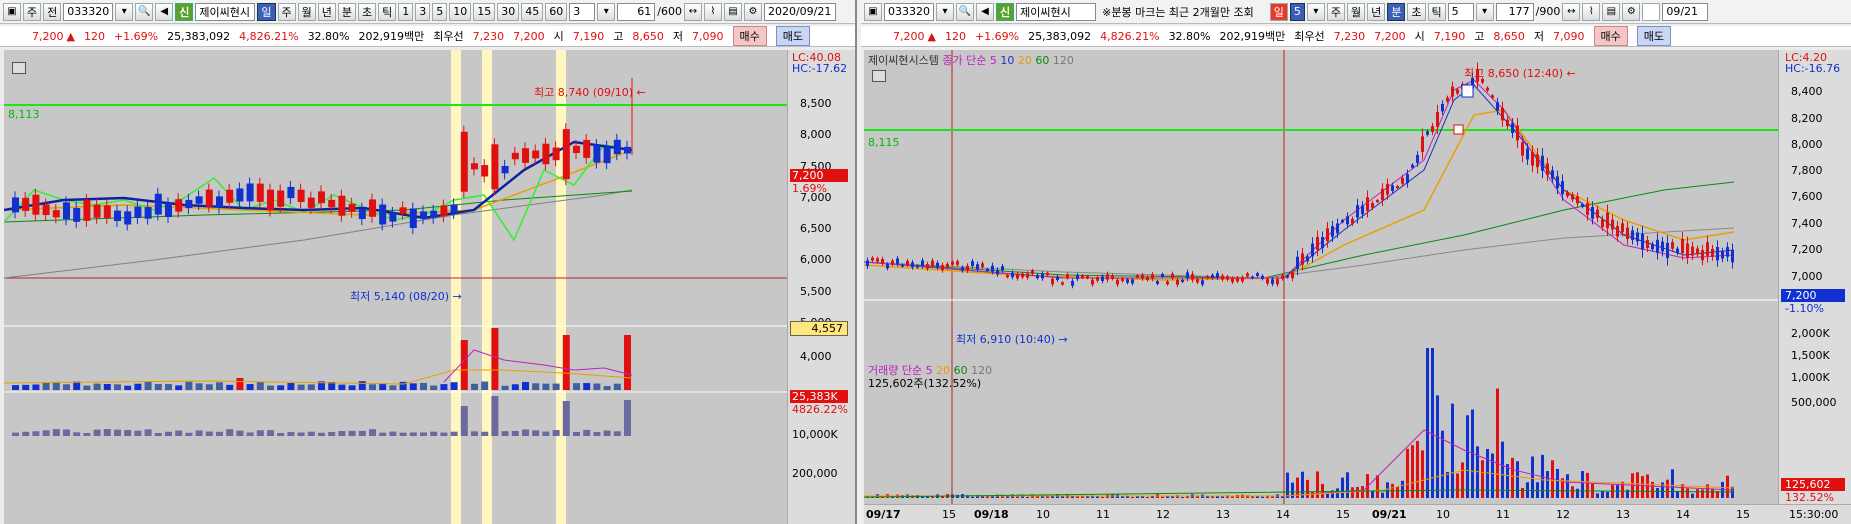  What do you see at coordinates (529, 36) in the screenshot?
I see `bid-price-2: 7,200` at bounding box center [529, 36].